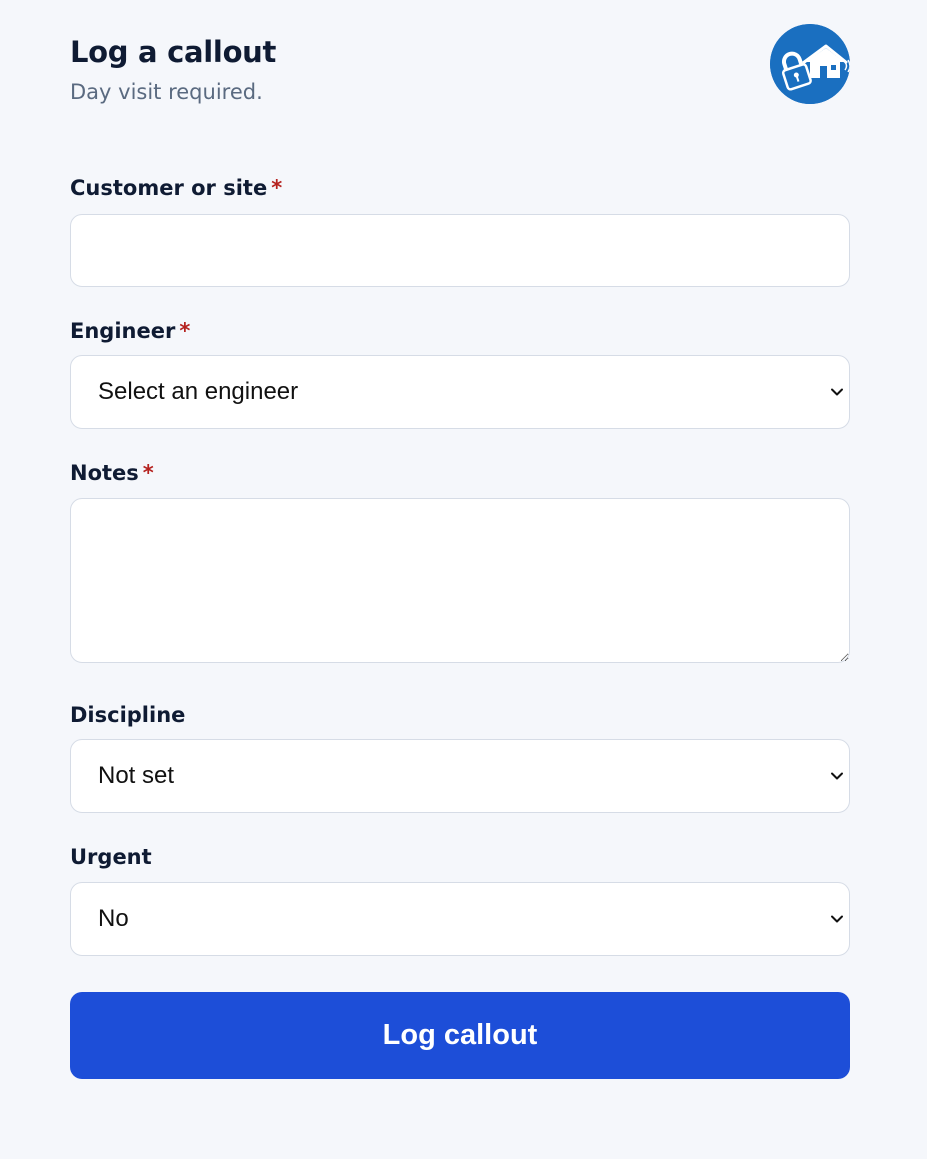  Describe the element at coordinates (173, 52) in the screenshot. I see `page-title: Log a callout` at that location.